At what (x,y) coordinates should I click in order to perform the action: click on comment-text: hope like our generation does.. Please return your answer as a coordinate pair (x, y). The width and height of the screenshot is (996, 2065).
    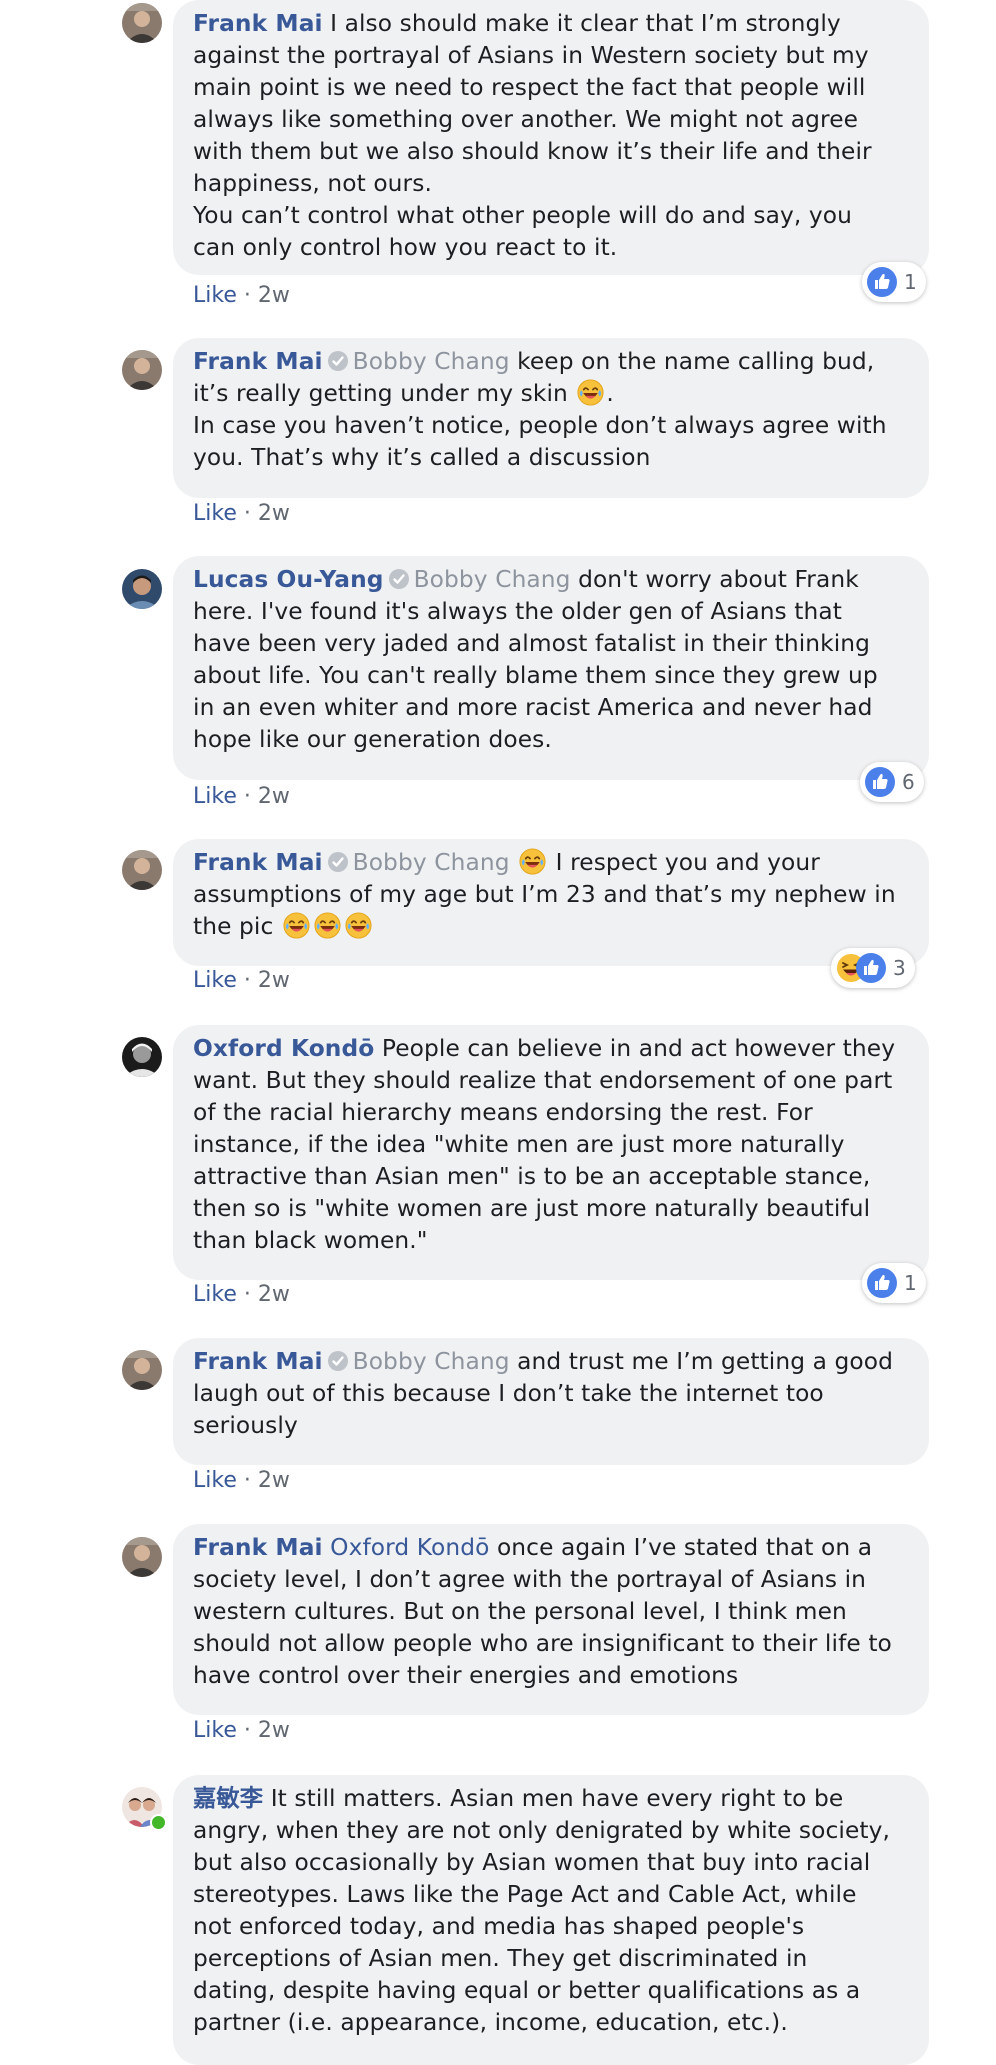
    Looking at the image, I should click on (372, 739).